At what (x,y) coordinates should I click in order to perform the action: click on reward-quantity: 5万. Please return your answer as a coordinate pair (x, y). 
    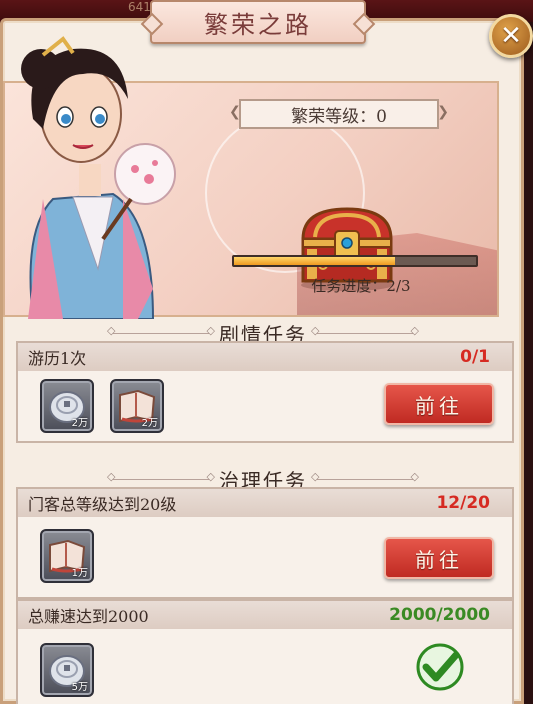
    Looking at the image, I should click on (79, 687).